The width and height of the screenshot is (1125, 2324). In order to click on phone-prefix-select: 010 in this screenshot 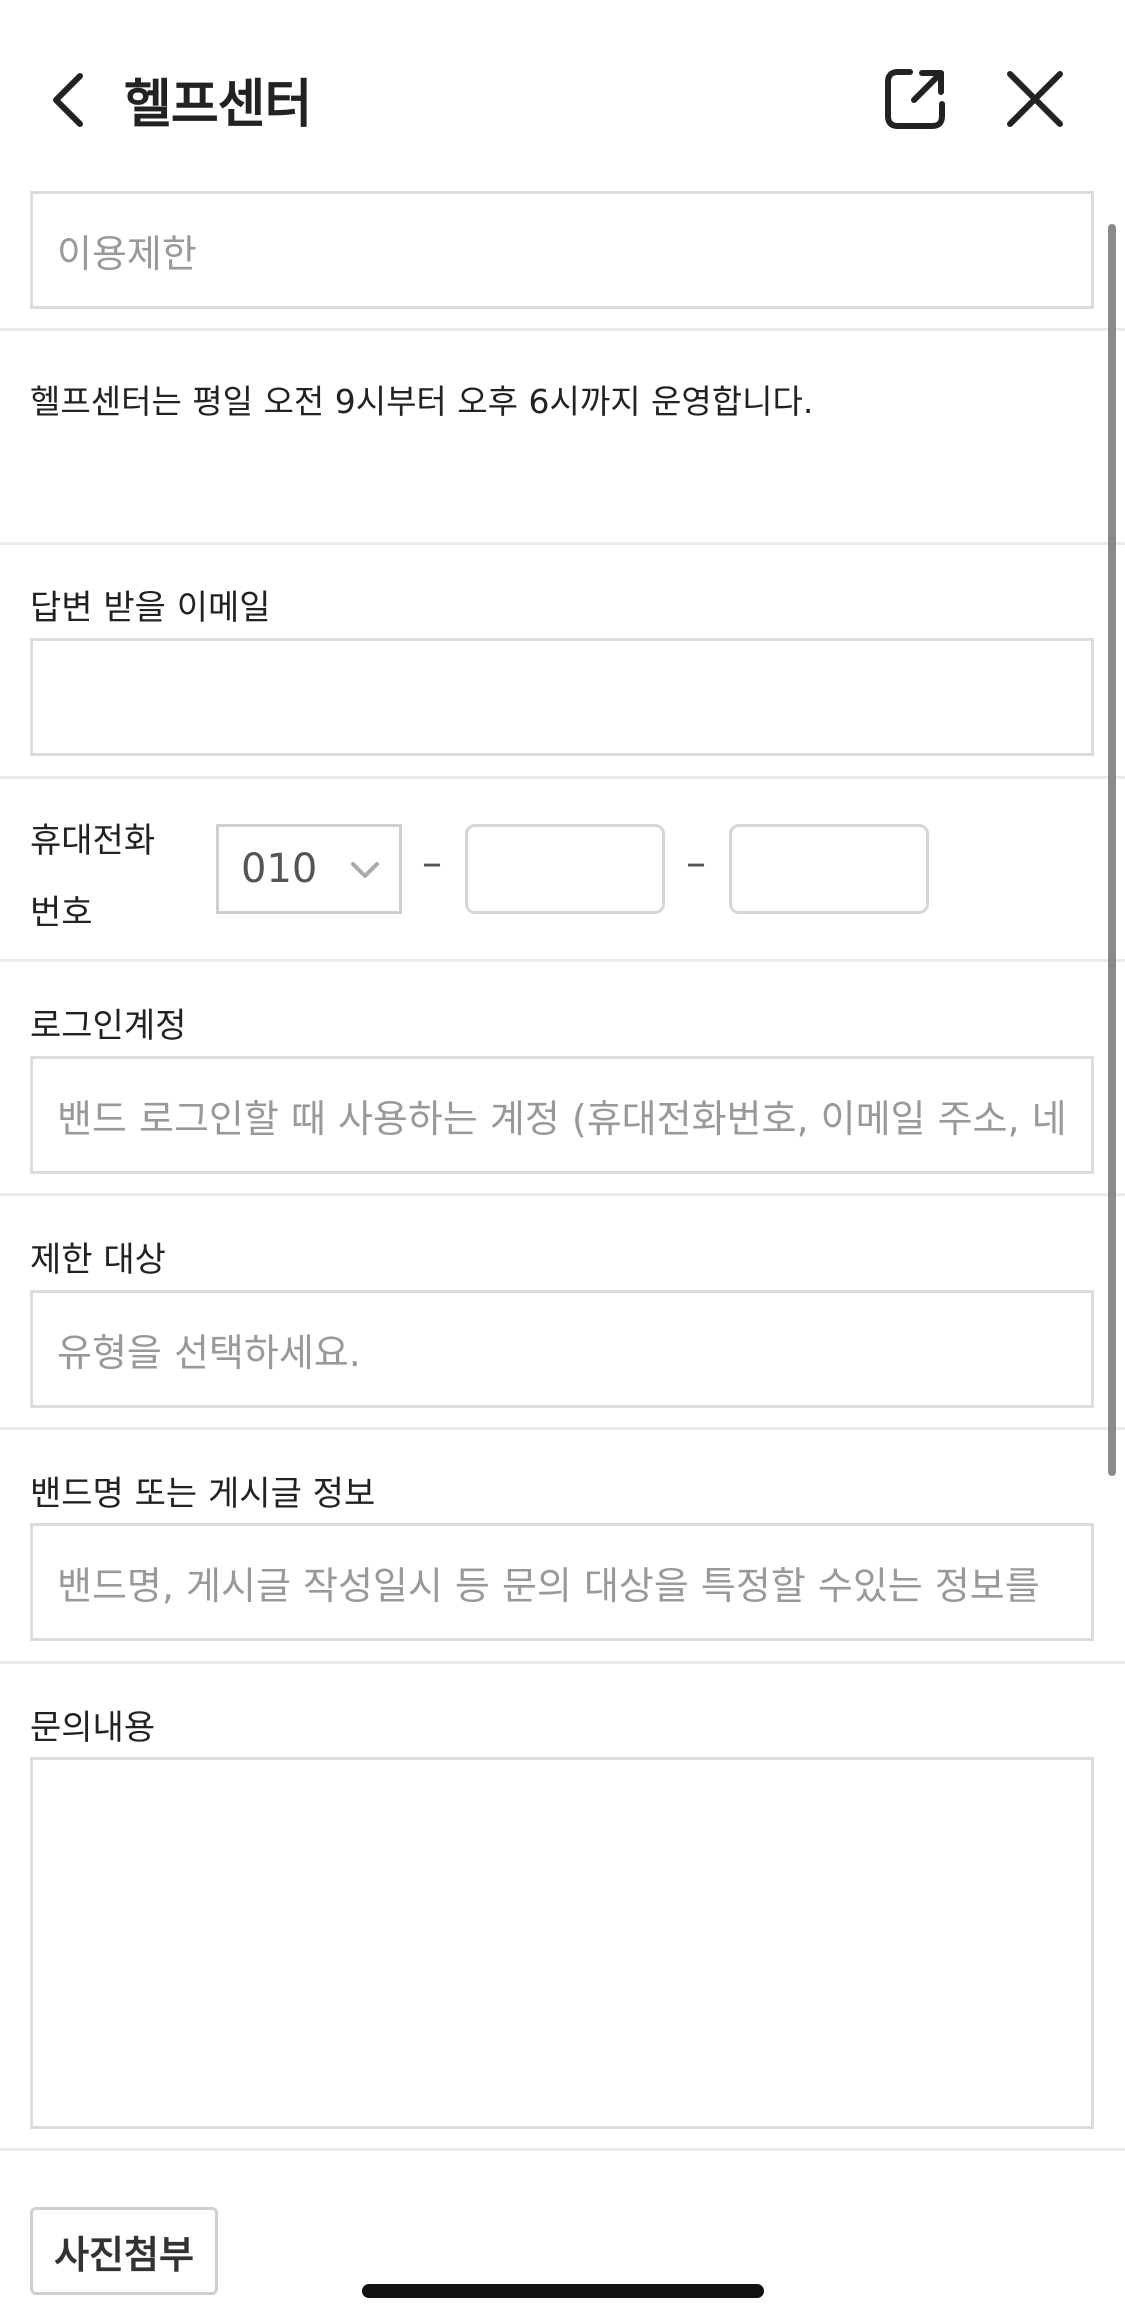, I will do `click(309, 869)`.